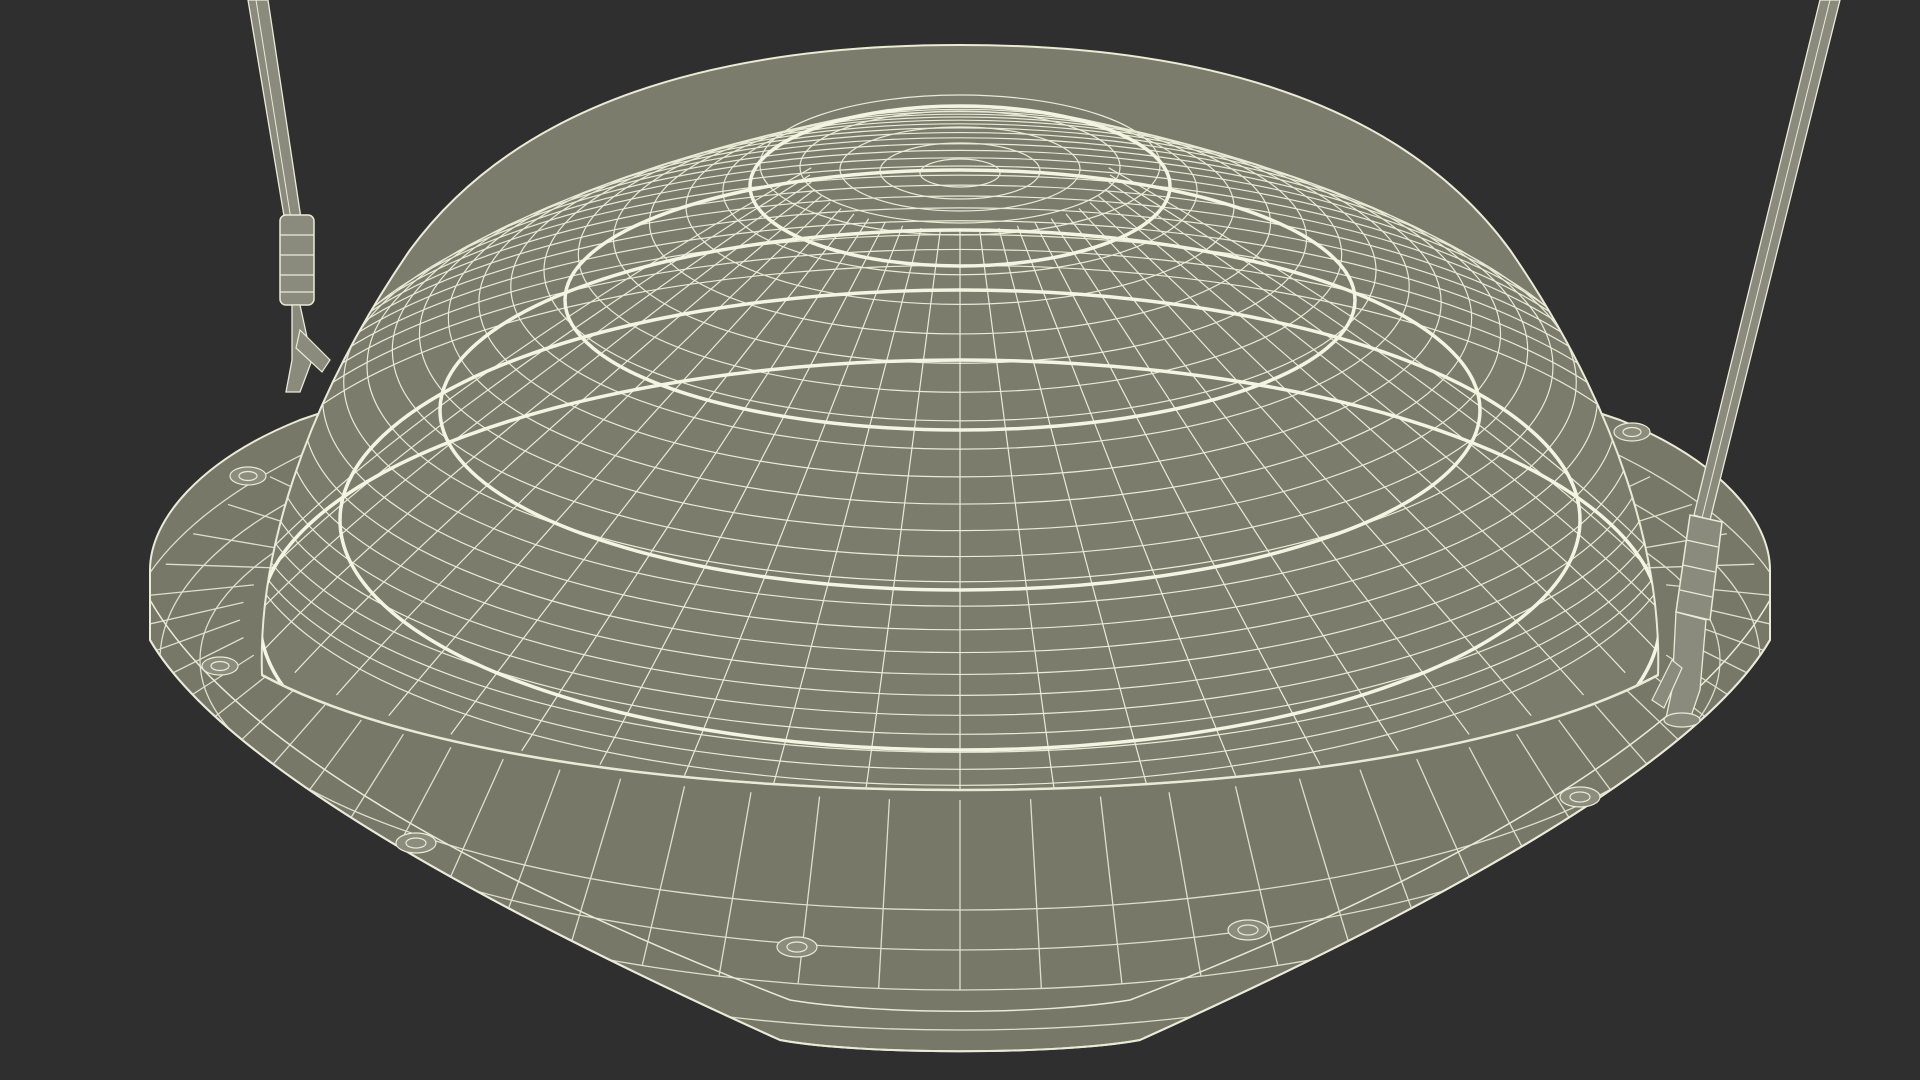  I want to click on rope-clamp-icon, so click(297, 260).